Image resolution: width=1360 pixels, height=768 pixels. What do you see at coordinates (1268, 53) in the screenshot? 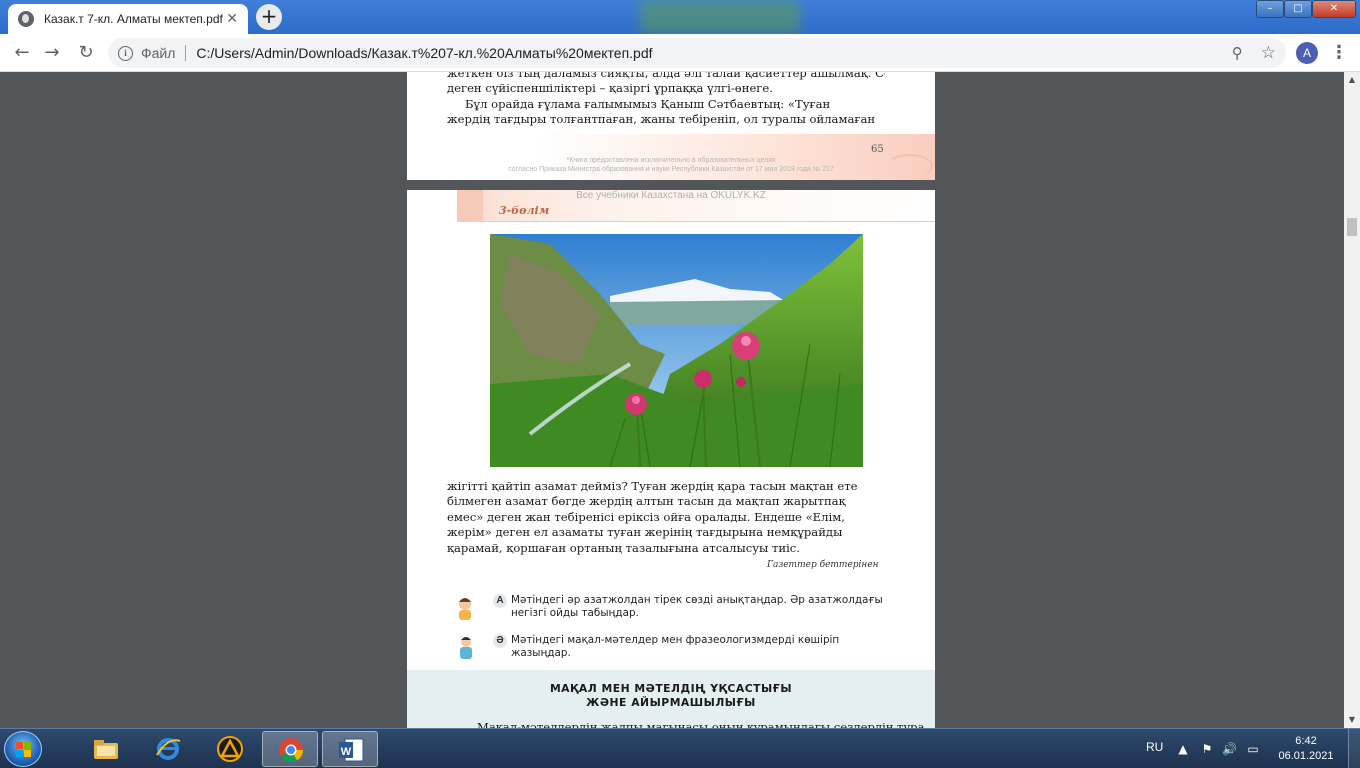
I see `bookmark-star-icon: ☆` at bounding box center [1268, 53].